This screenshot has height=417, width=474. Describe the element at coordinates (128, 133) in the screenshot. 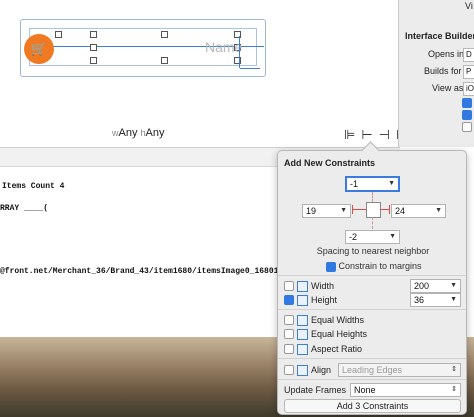

I see `size-class-w-value: Any` at that location.